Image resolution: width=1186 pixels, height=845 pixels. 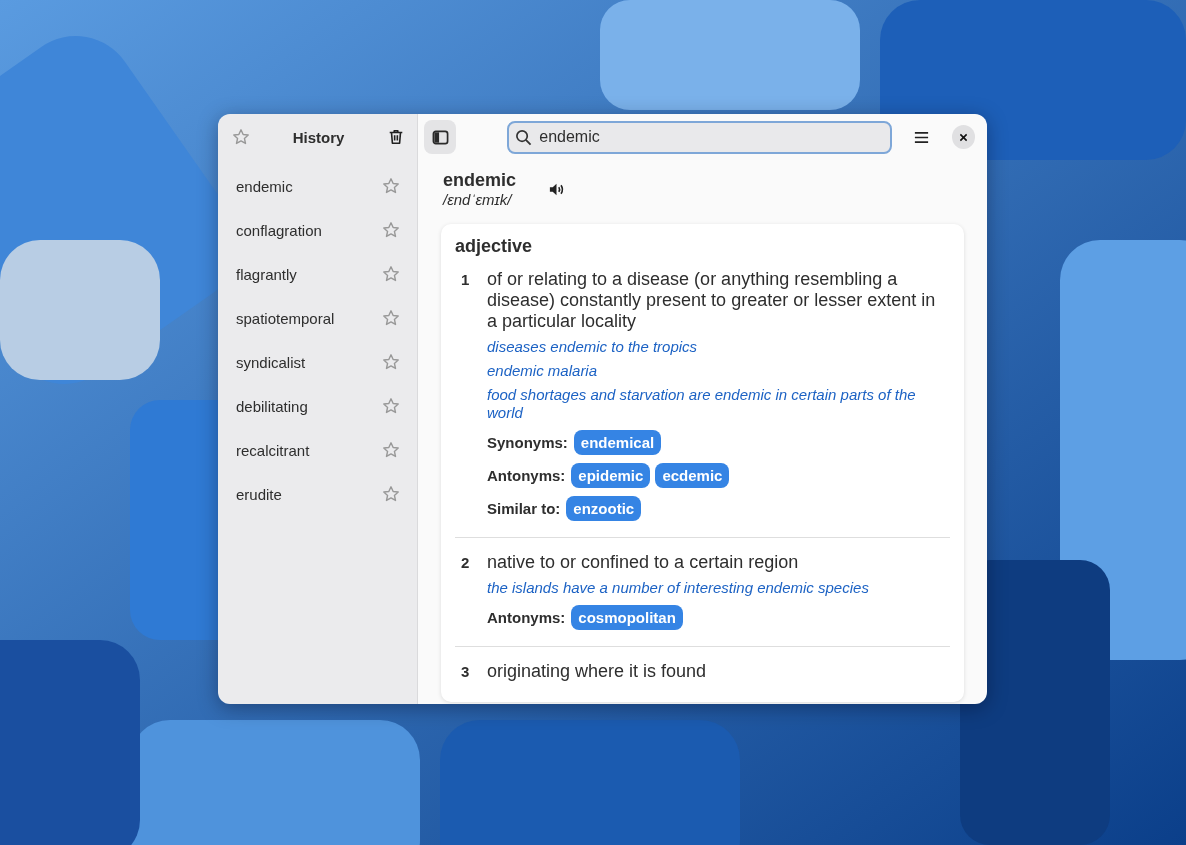 What do you see at coordinates (524, 137) in the screenshot?
I see `search-icon` at bounding box center [524, 137].